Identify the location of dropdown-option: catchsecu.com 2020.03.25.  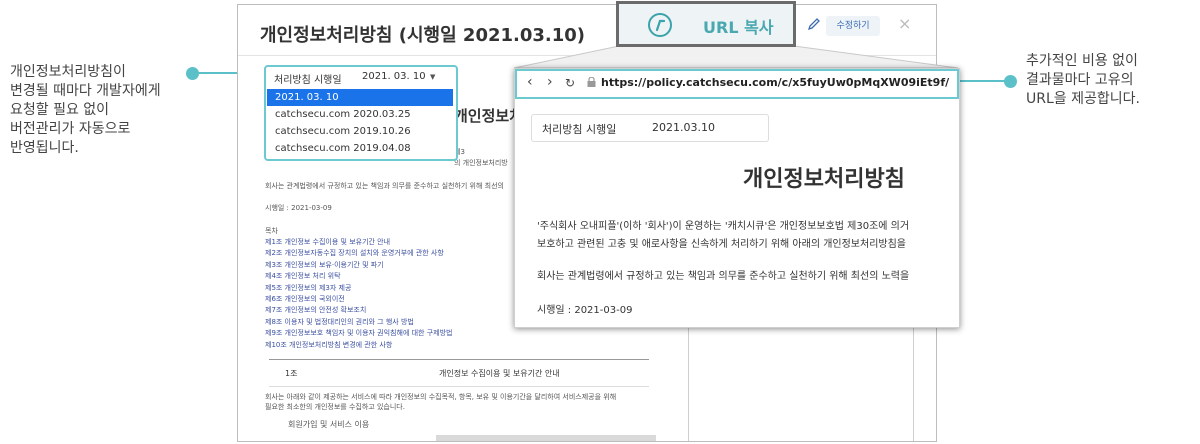
(360, 114).